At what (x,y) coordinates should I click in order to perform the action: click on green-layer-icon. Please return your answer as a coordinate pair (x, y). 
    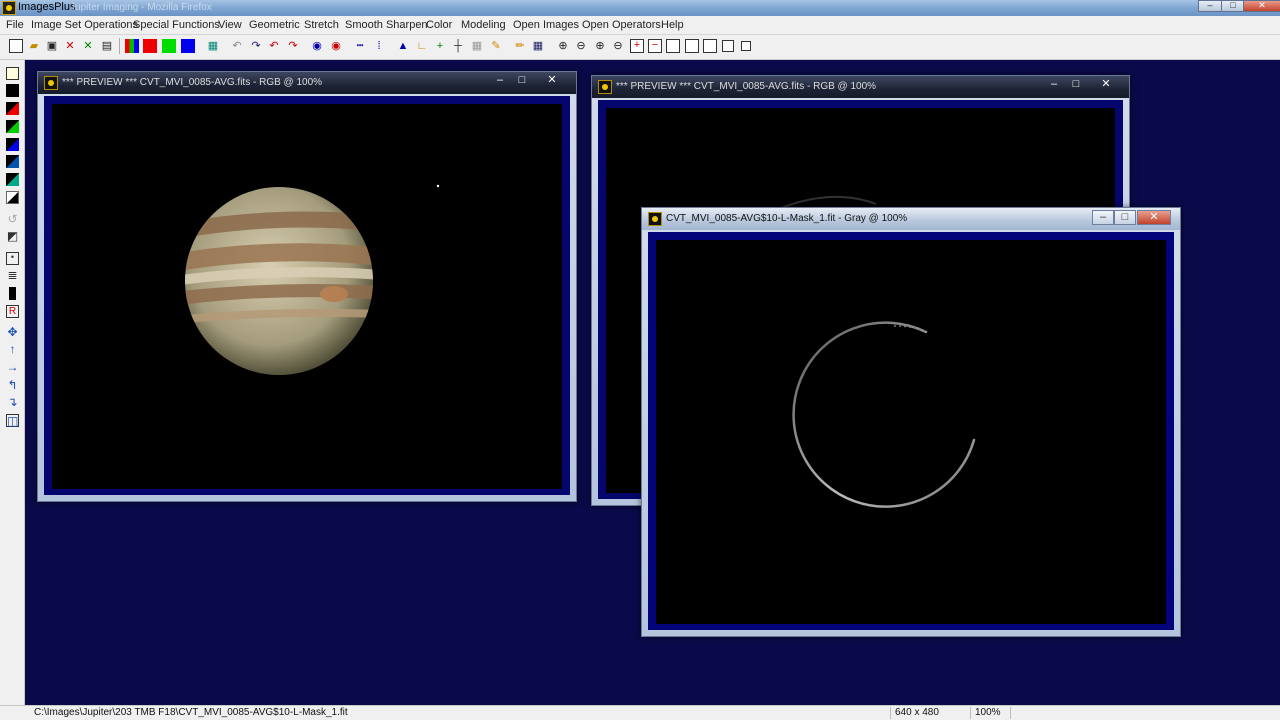
    Looking at the image, I should click on (12, 126).